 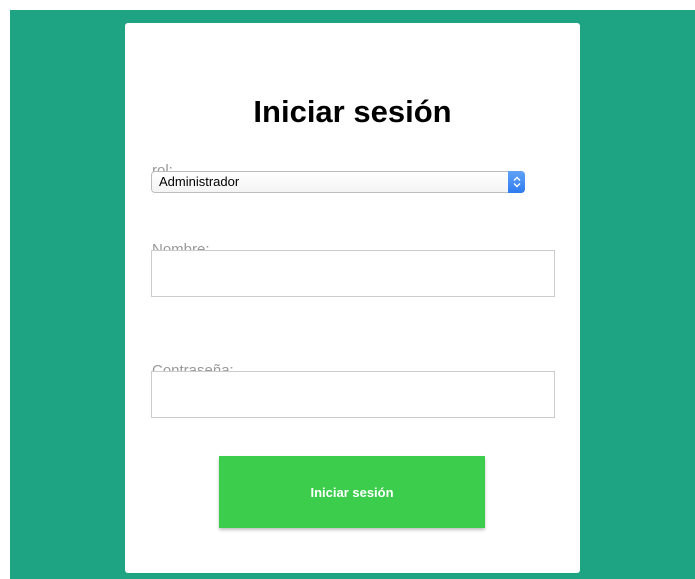 What do you see at coordinates (353, 394) in the screenshot?
I see `password-input` at bounding box center [353, 394].